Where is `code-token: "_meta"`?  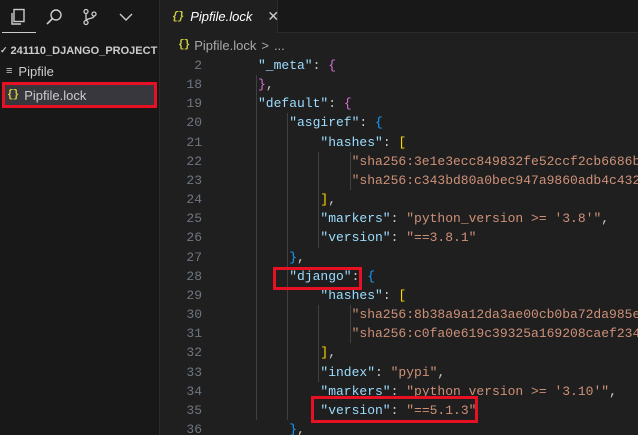 code-token: "_meta" is located at coordinates (285, 65).